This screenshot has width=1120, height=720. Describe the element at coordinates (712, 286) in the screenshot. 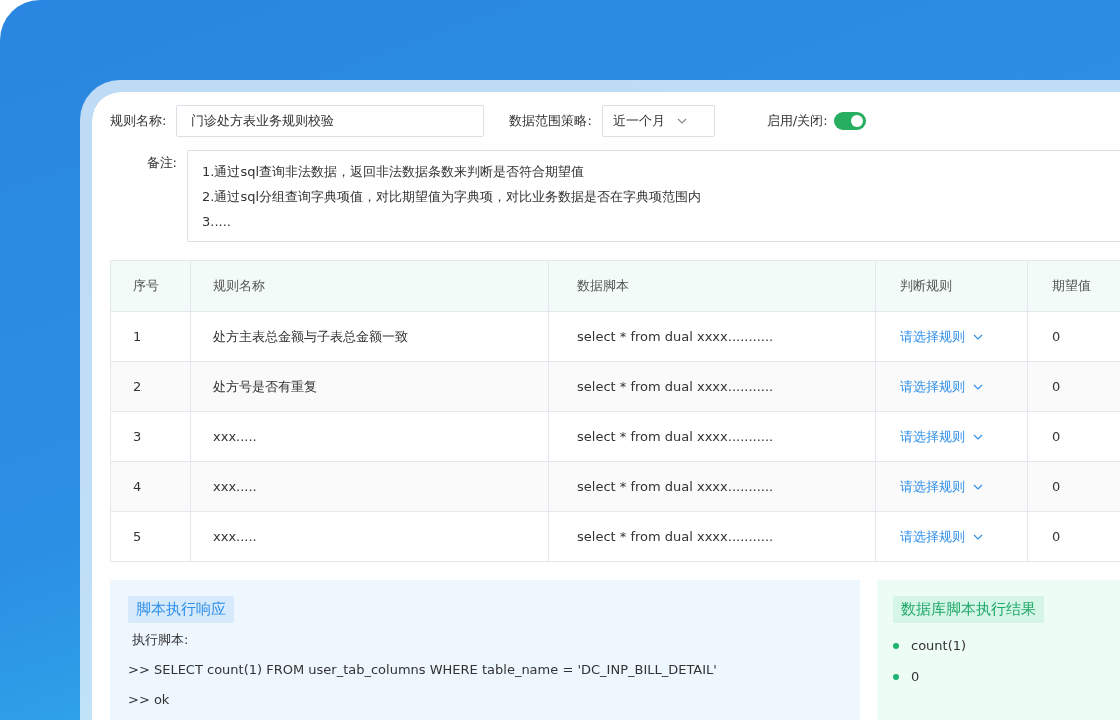

I see `column-header: 数据脚本` at that location.